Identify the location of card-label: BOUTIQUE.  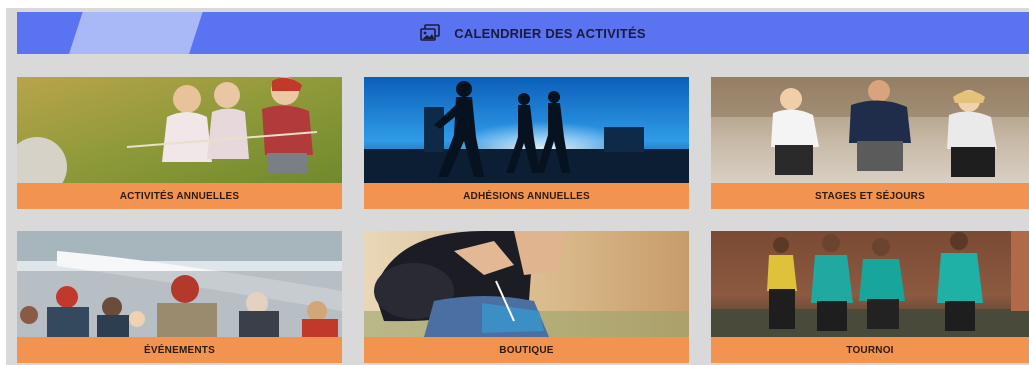
(526, 350).